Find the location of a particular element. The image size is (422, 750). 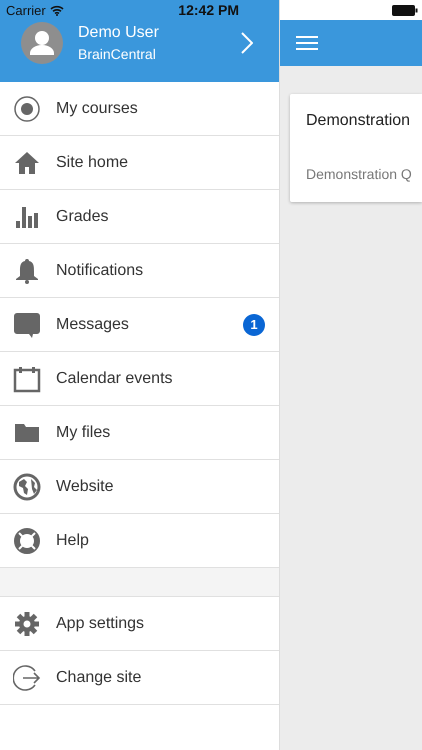

bell-icon is located at coordinates (27, 270).